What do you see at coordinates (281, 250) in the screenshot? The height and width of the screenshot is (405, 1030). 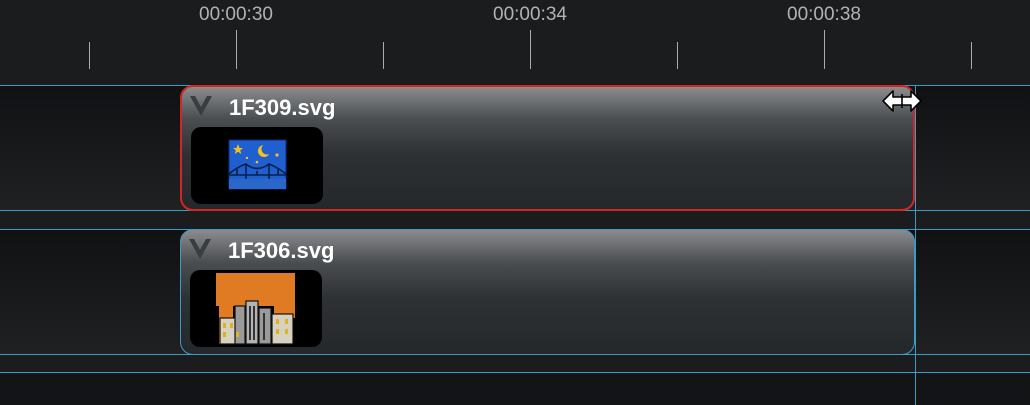 I see `clip-title: 1F306.svg` at bounding box center [281, 250].